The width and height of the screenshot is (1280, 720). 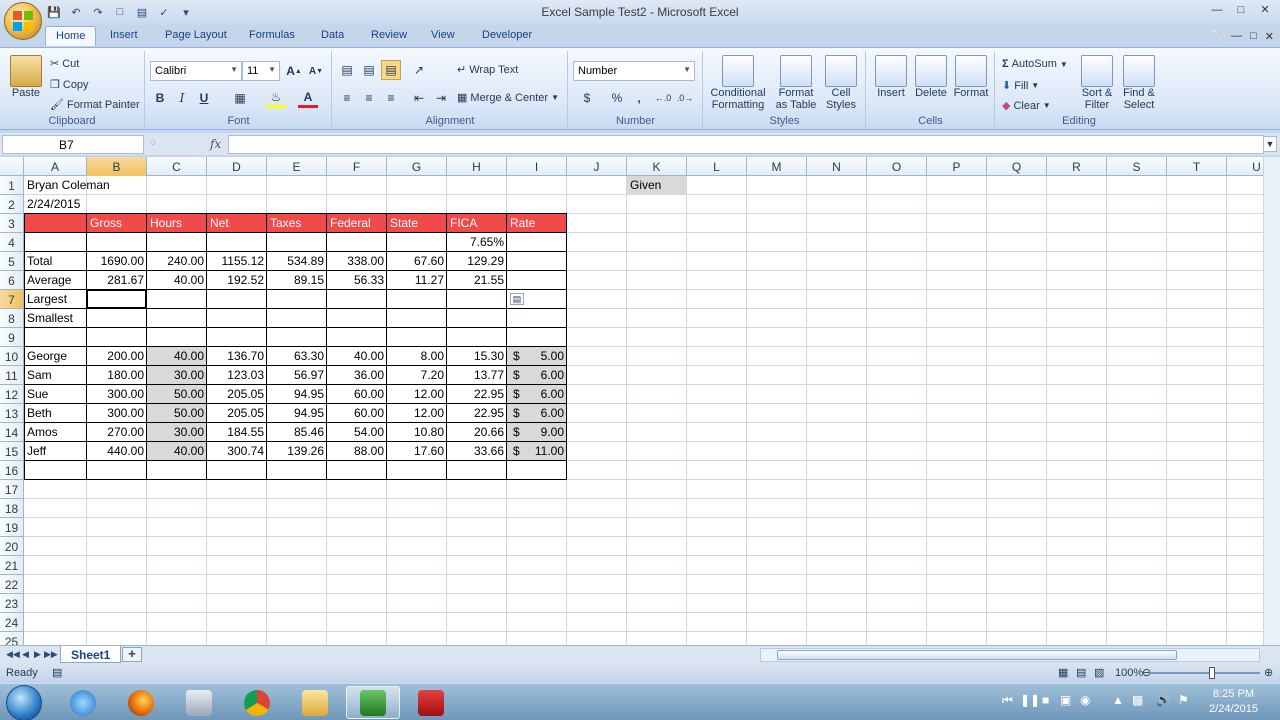 What do you see at coordinates (1081, 672) in the screenshot?
I see `page-layout-view-icon: ▤` at bounding box center [1081, 672].